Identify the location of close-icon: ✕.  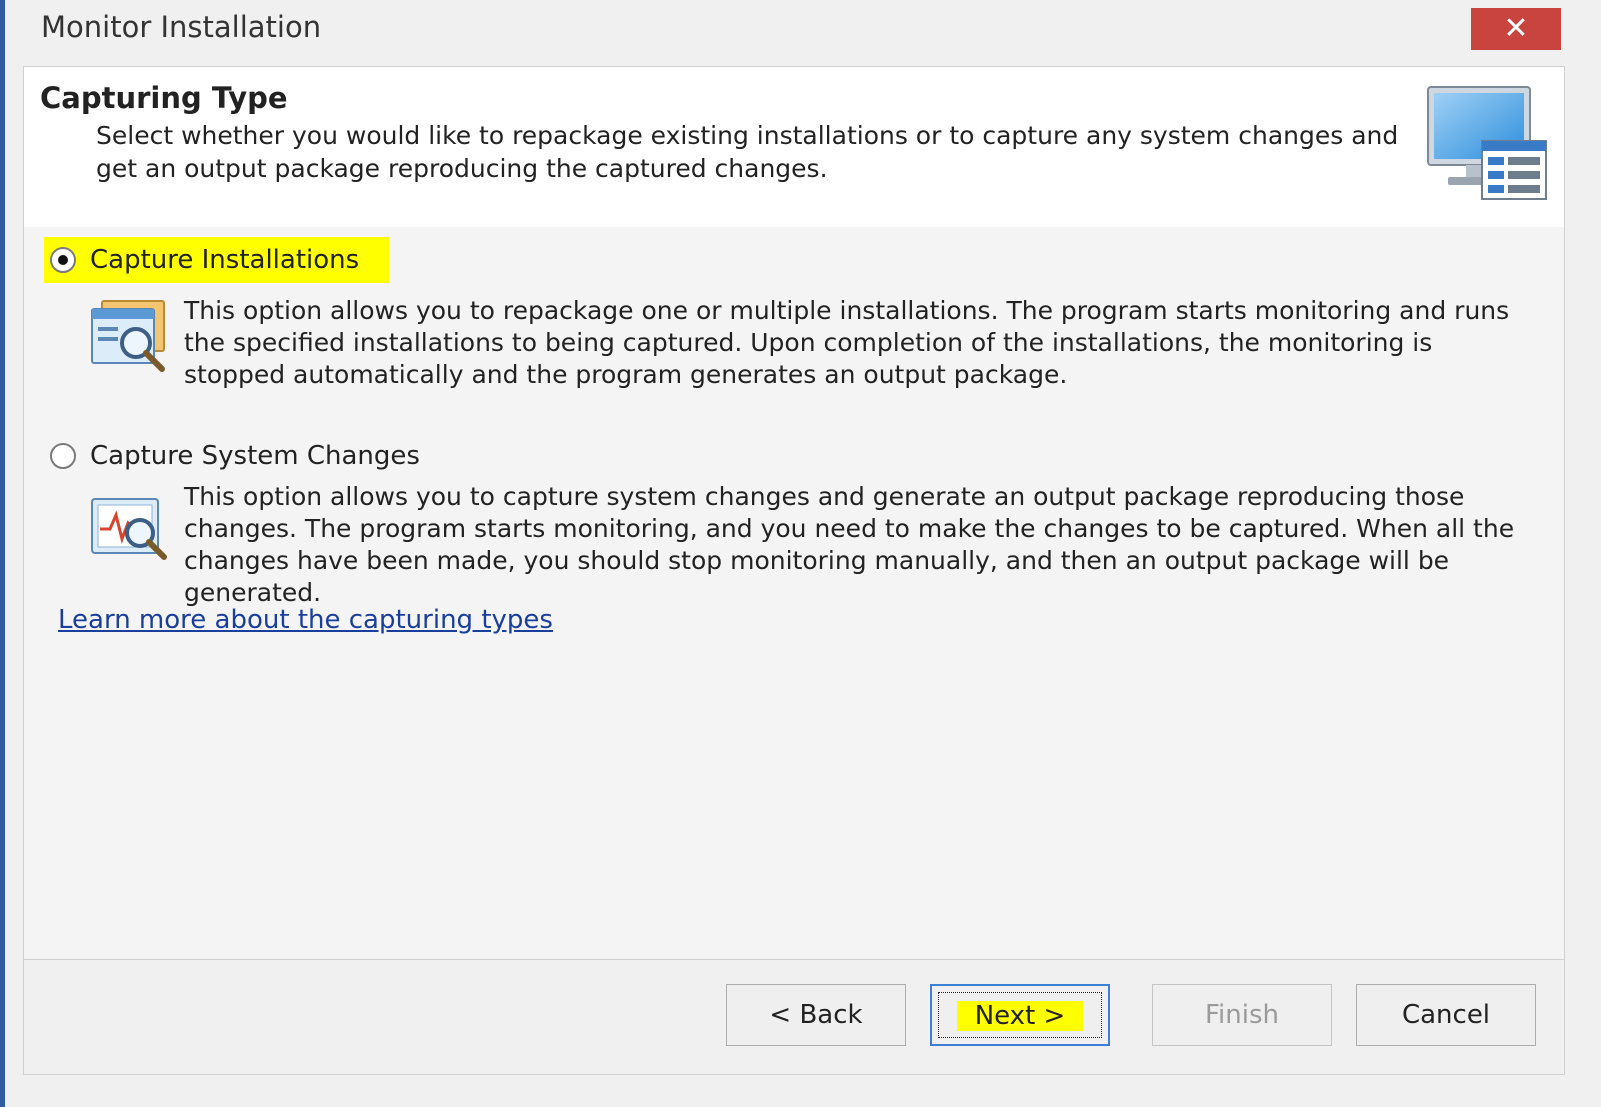
(1516, 28).